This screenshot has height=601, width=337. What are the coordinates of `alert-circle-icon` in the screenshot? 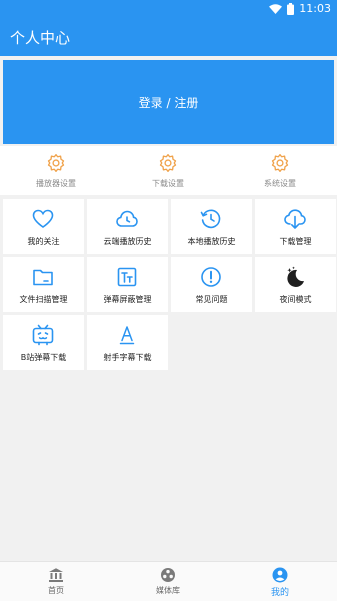 It's located at (211, 277).